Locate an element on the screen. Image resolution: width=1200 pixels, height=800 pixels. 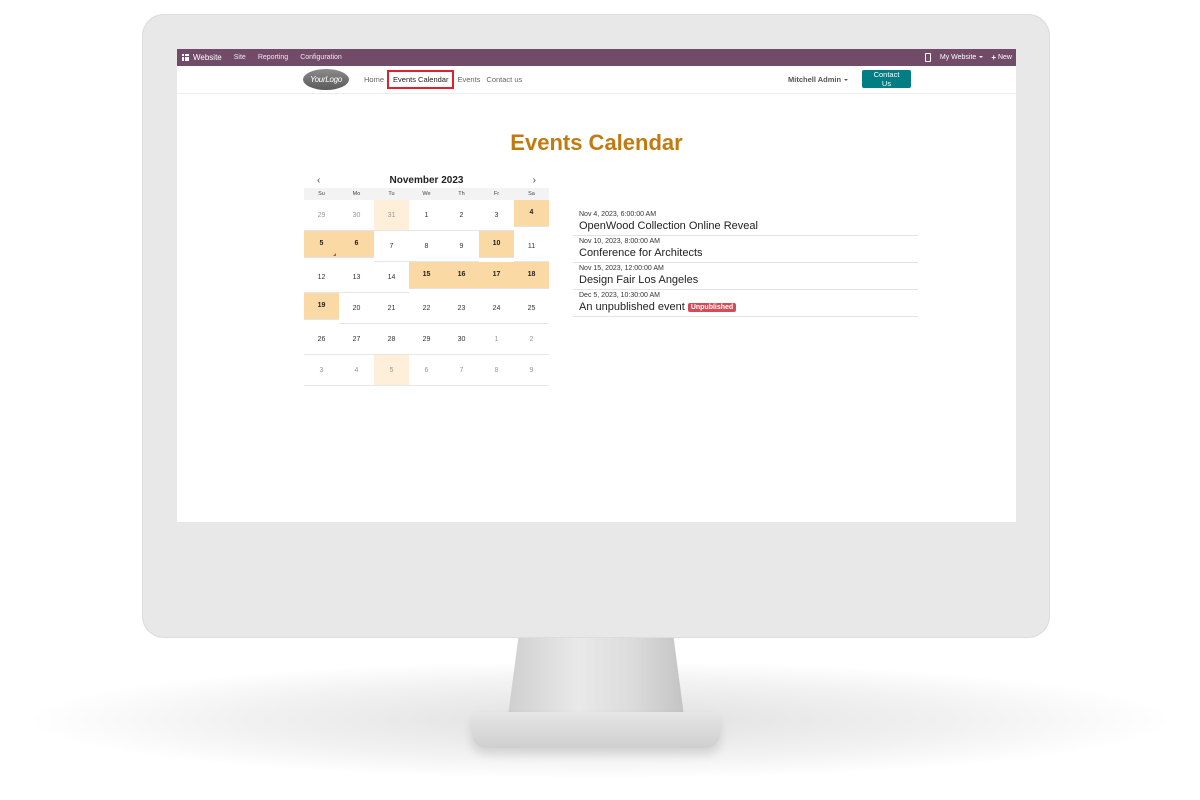
website-selector: My Website is located at coordinates (961, 57).